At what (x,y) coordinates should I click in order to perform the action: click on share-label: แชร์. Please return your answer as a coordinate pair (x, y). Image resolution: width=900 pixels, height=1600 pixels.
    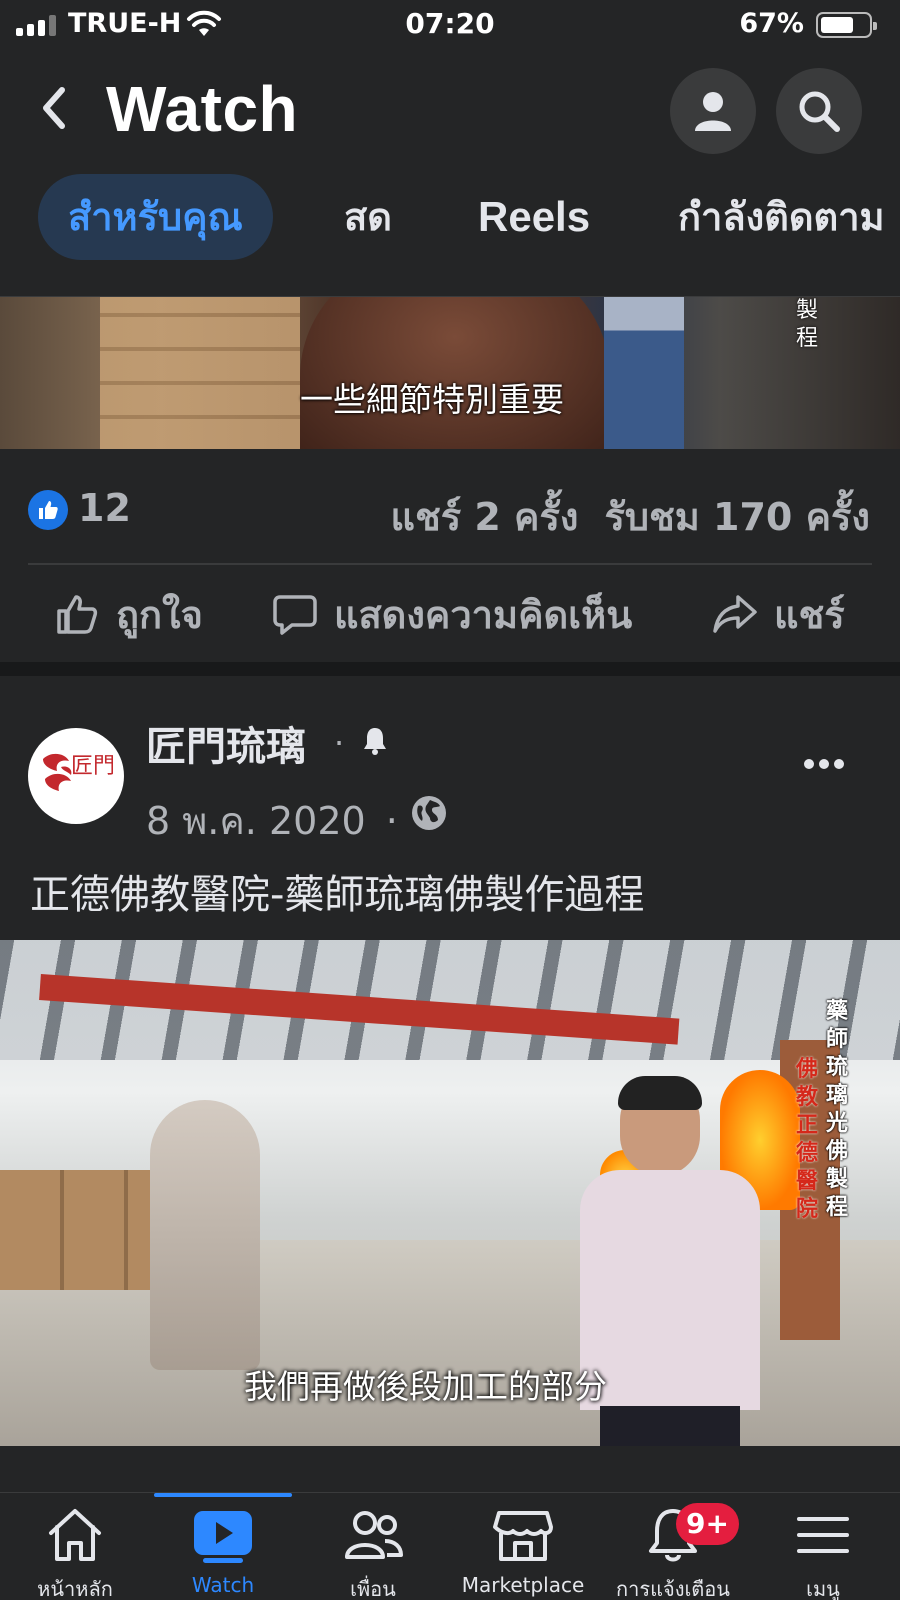
    Looking at the image, I should click on (809, 614).